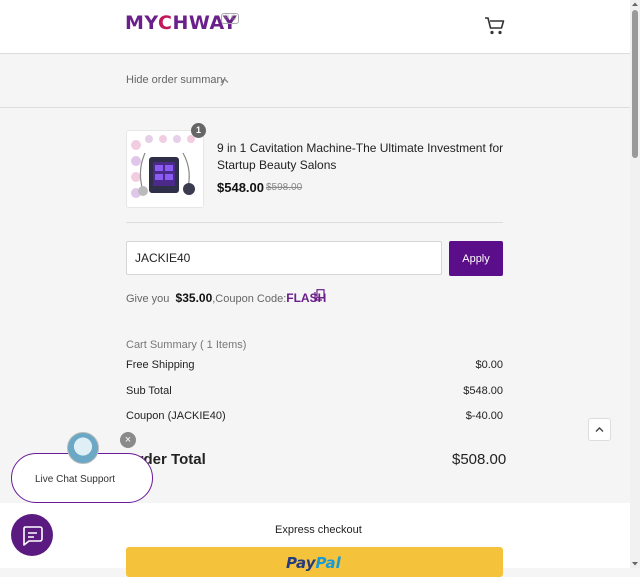 The height and width of the screenshot is (577, 640). Describe the element at coordinates (314, 416) in the screenshot. I see `summary-row-coupon: Coupon (JACKIE40) $-40.00` at that location.